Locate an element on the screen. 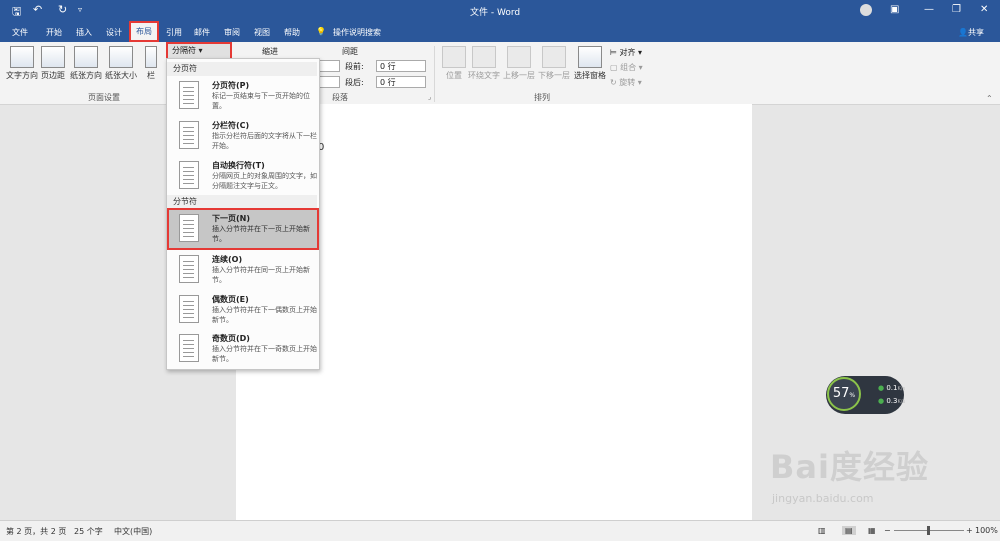 The image size is (1000, 541). send-backward-button: 下移一层 is located at coordinates (554, 63).